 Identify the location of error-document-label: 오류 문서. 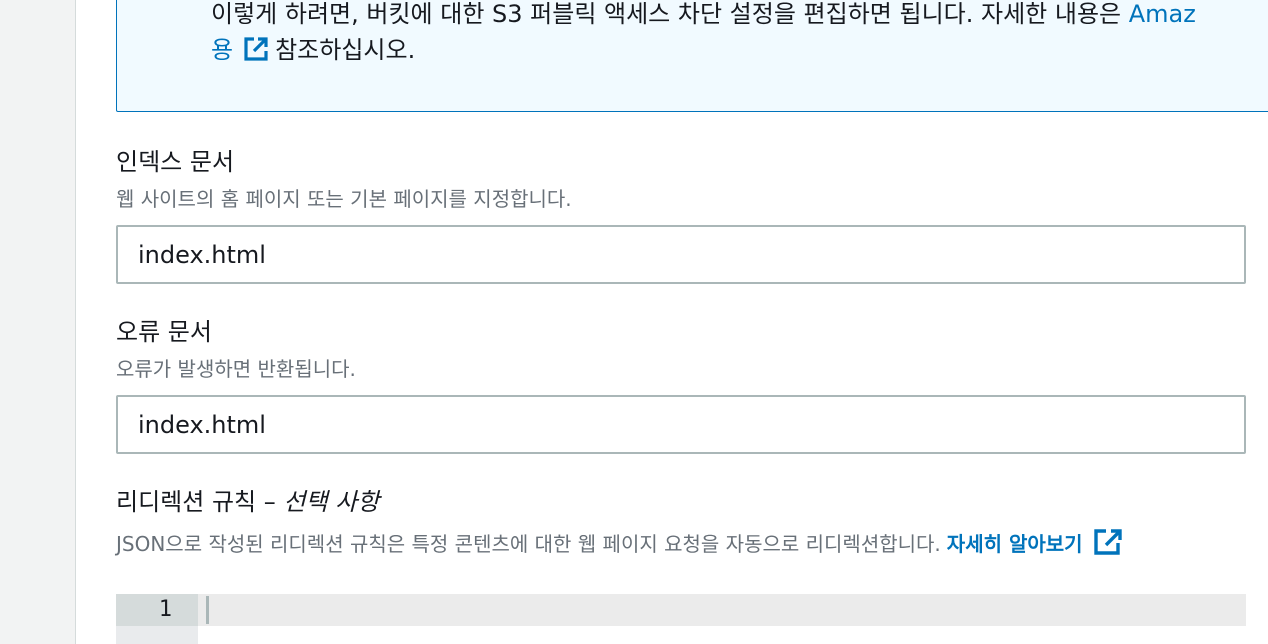
(164, 332).